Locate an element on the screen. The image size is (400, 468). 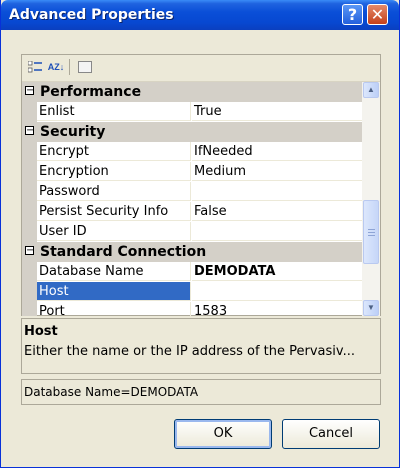
property-row-host: Host is located at coordinates (192, 292).